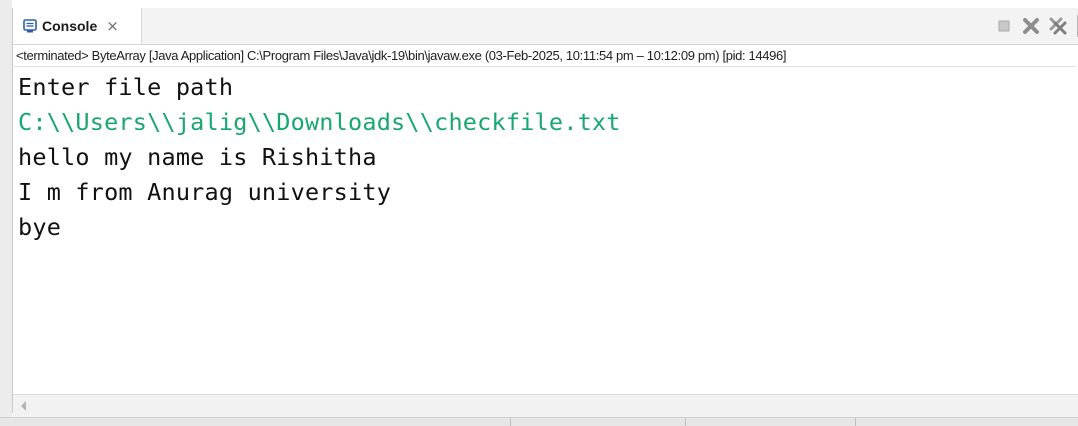 The height and width of the screenshot is (426, 1078). What do you see at coordinates (23, 406) in the screenshot?
I see `scroll-left-icon` at bounding box center [23, 406].